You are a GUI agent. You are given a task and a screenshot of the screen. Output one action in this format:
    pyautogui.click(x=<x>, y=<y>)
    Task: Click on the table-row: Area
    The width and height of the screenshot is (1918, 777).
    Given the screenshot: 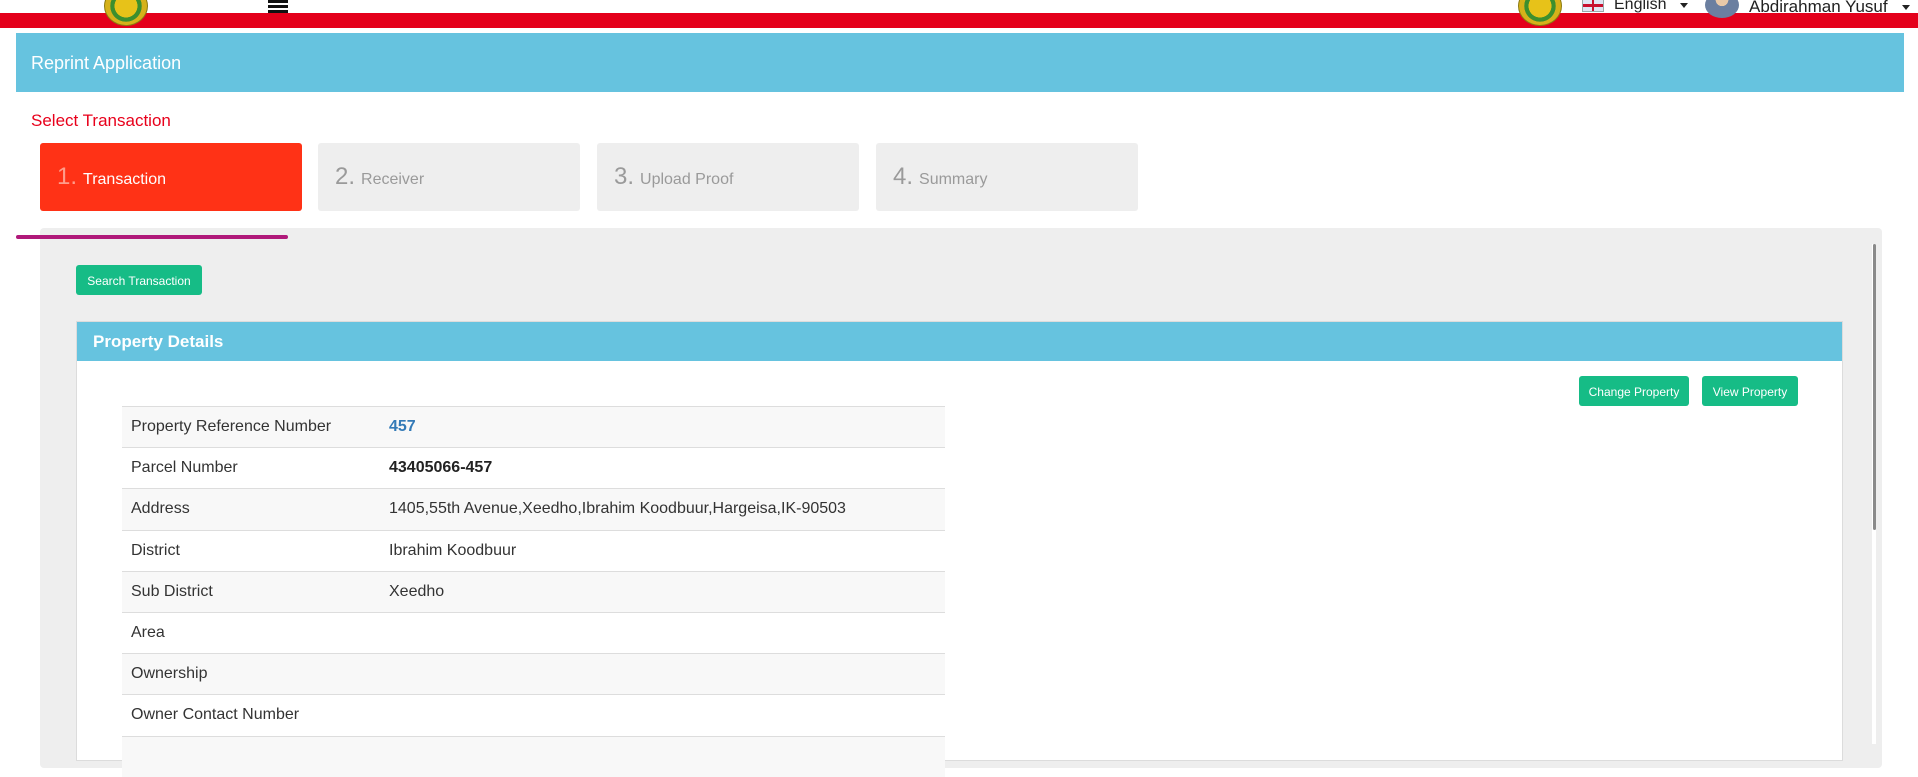 What is the action you would take?
    pyautogui.click(x=533, y=632)
    